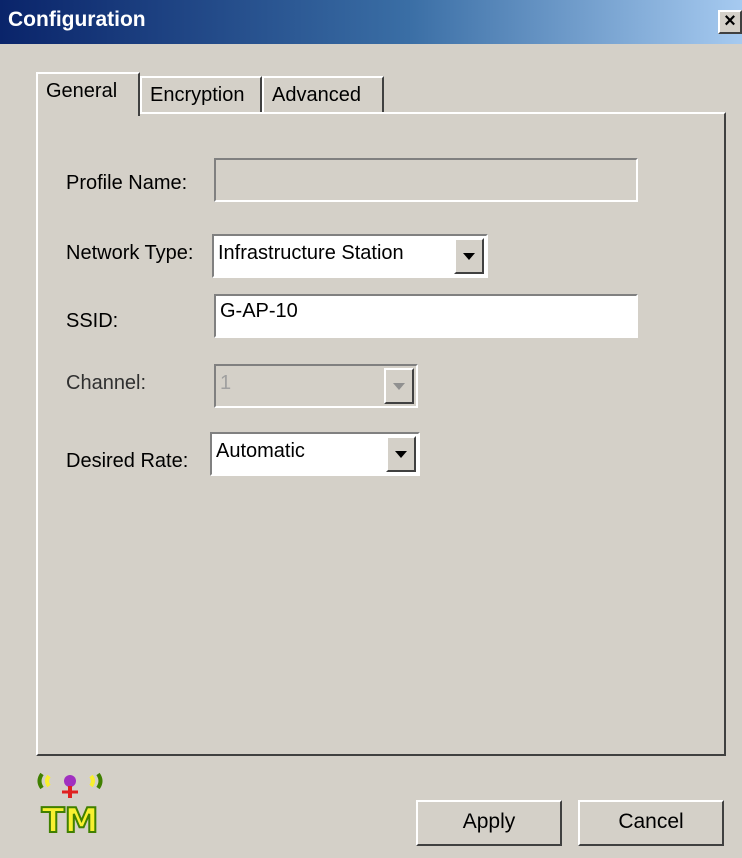 The width and height of the screenshot is (742, 858). I want to click on network-type-dropdown-button, so click(469, 256).